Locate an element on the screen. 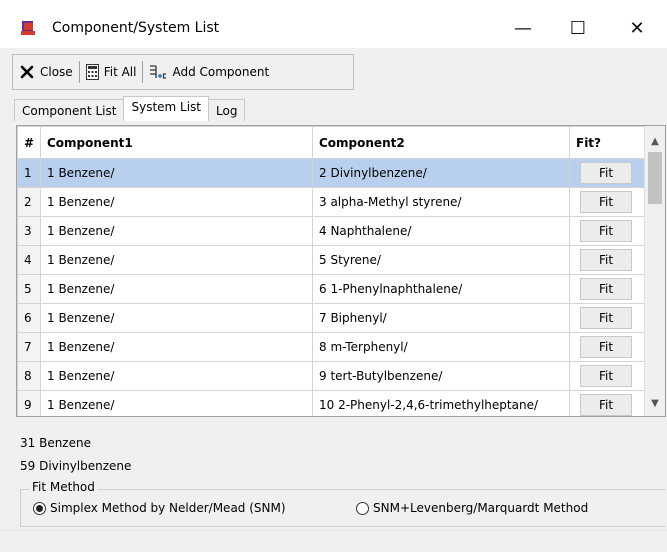 This screenshot has height=552, width=667. maximize-button: ☐ is located at coordinates (578, 28).